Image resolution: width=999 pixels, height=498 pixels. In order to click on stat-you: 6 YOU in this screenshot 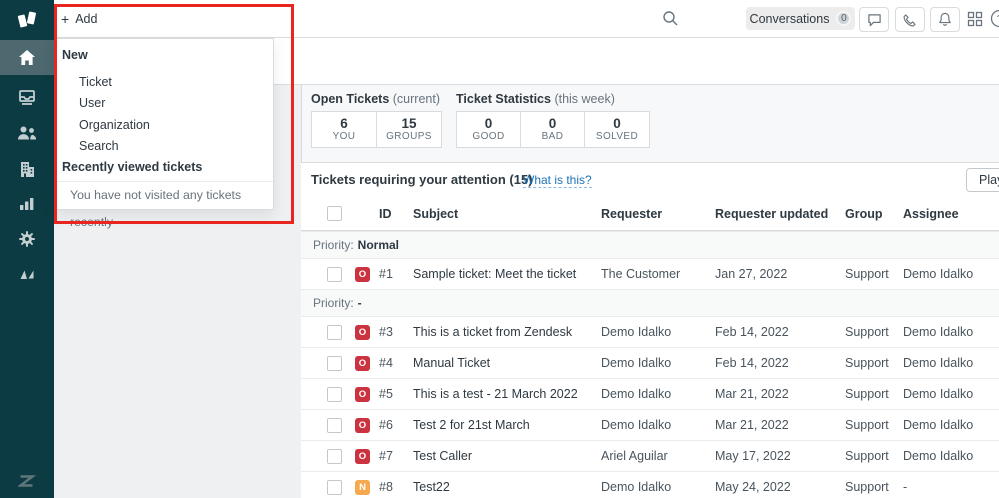, I will do `click(344, 129)`.